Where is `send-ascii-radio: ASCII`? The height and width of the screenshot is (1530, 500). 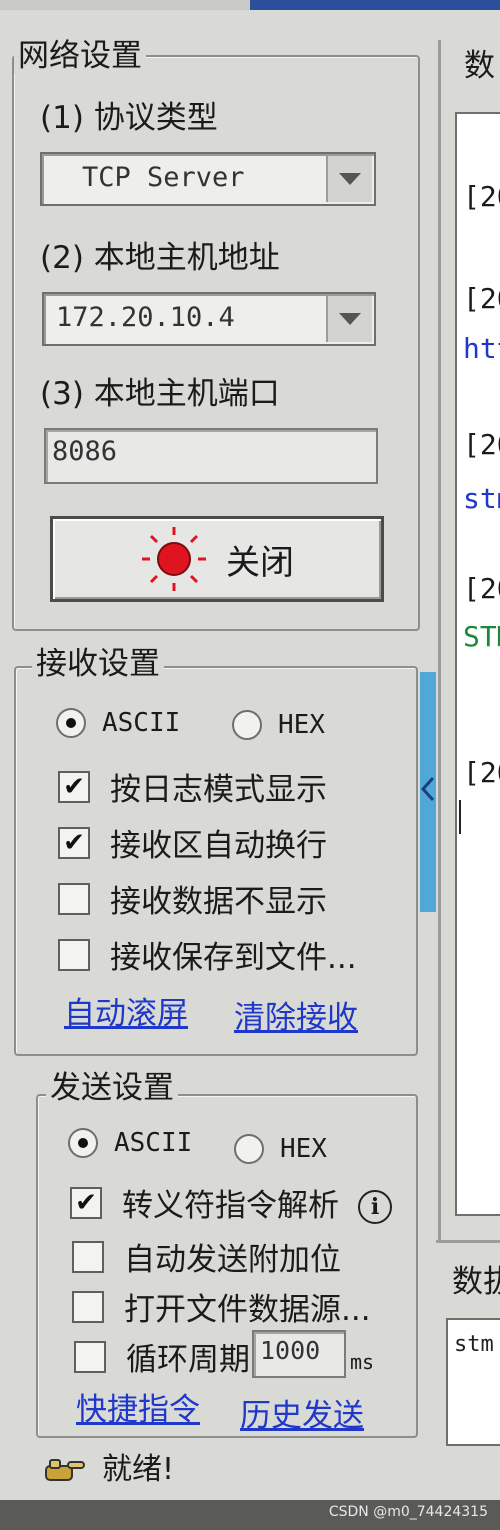 send-ascii-radio: ASCII is located at coordinates (130, 1143).